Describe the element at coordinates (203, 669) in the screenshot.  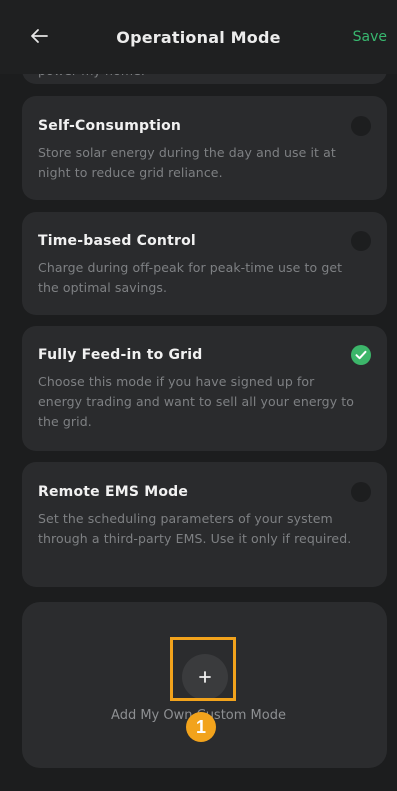
I see `highlight-box` at that location.